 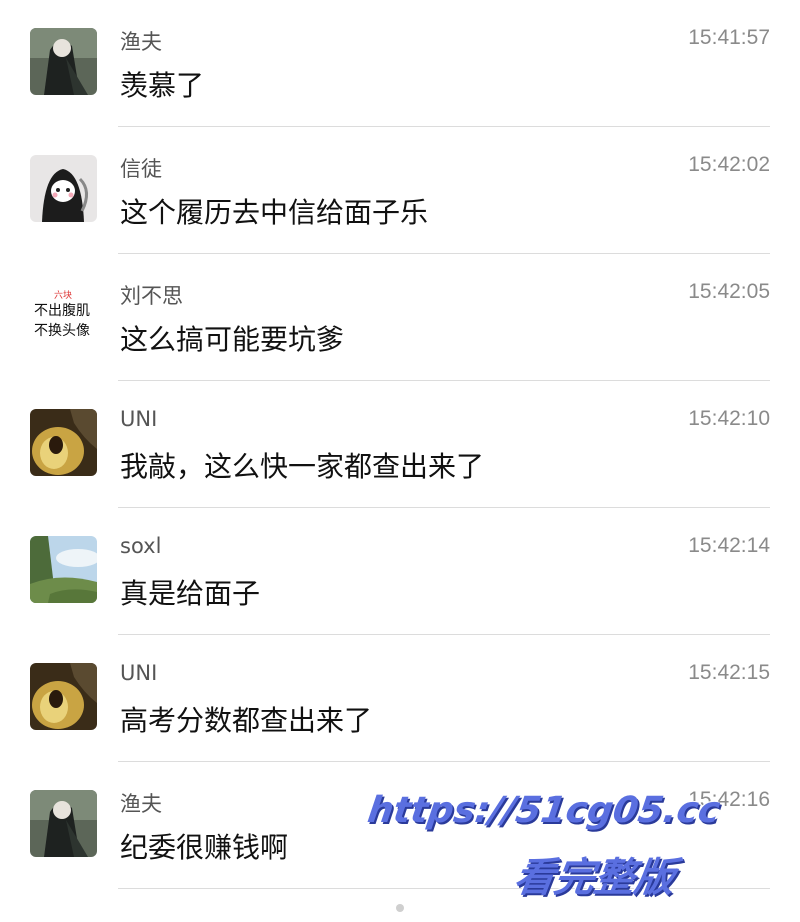 I want to click on message-text: 这么搞可能要坑爹, so click(x=232, y=338).